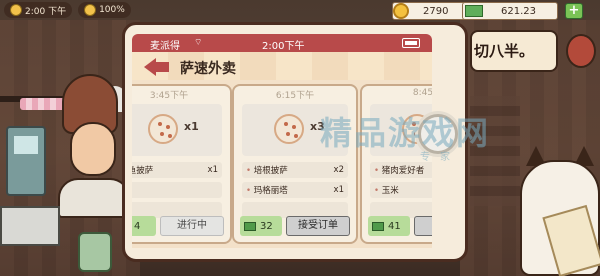 This screenshot has height=276, width=600. I want to click on order-price: 4, so click(144, 226).